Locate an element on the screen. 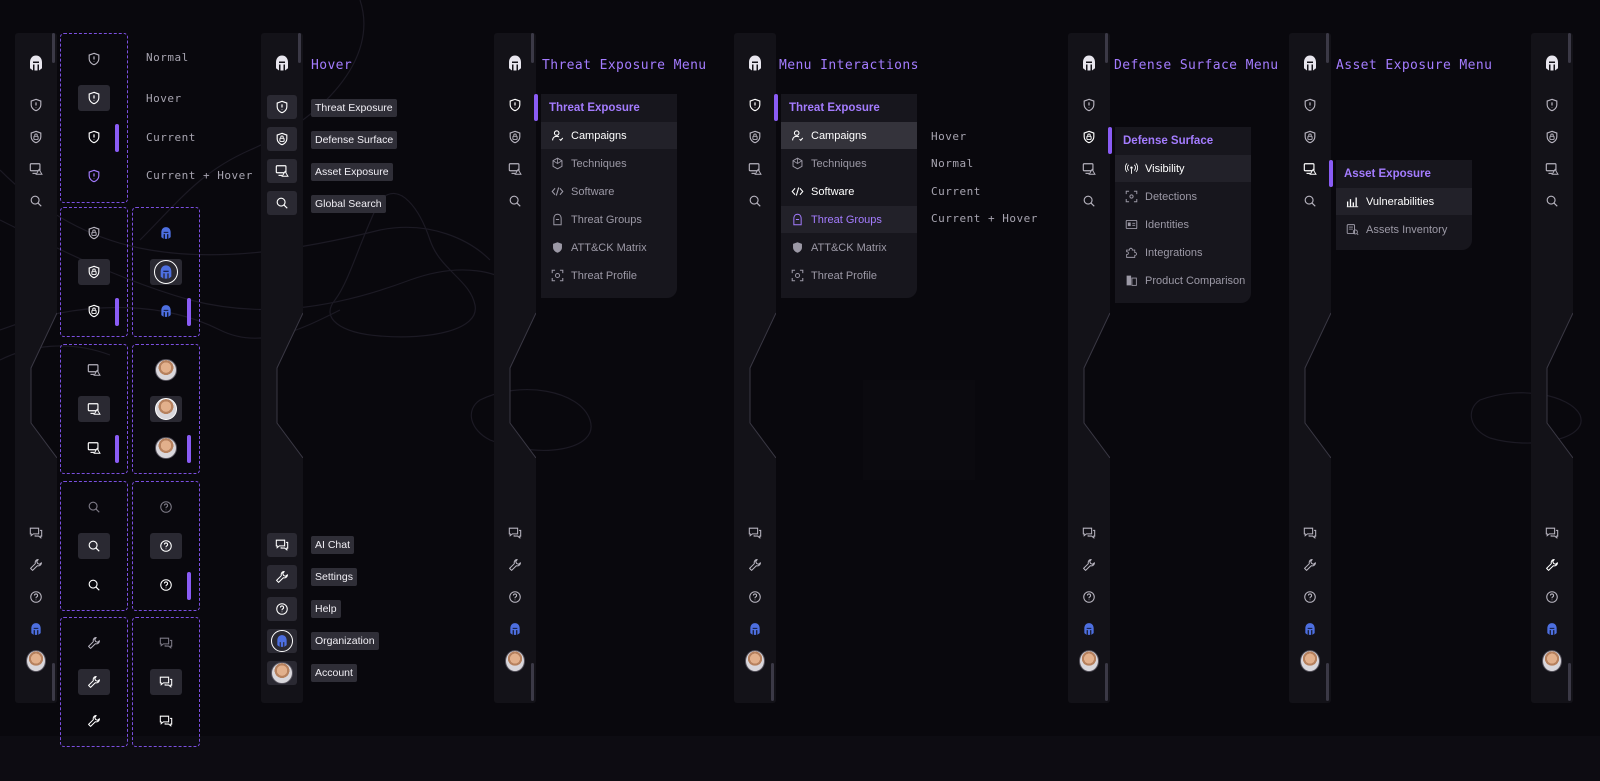  menu-item-product-comparison: Product Comparison is located at coordinates (1183, 280).